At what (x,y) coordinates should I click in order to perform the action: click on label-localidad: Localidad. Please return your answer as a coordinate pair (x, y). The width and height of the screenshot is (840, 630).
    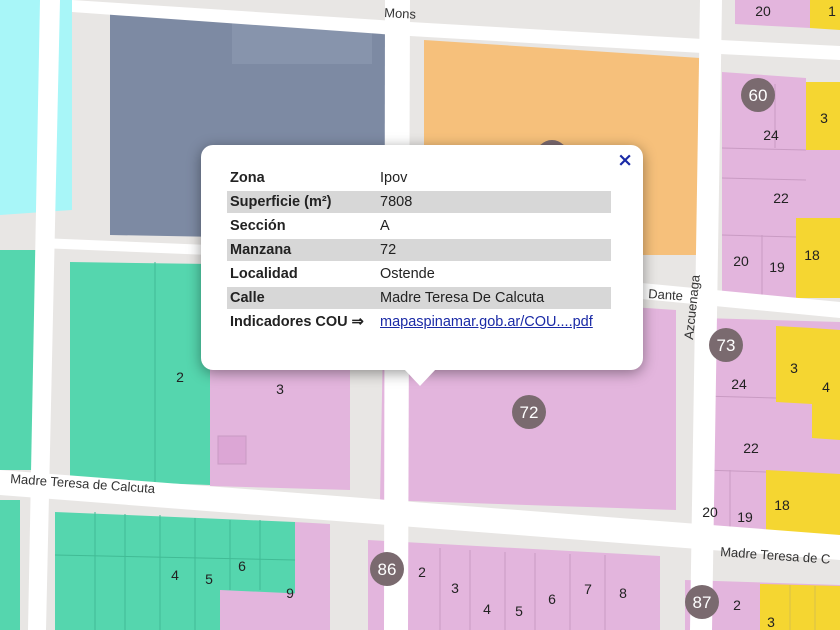
    Looking at the image, I should click on (264, 274).